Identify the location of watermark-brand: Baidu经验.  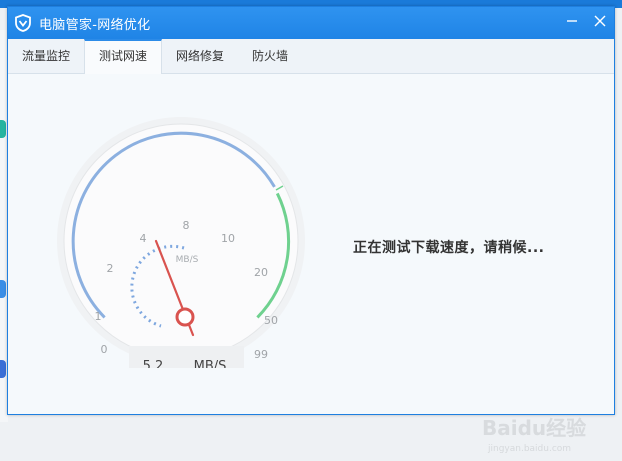
(534, 428).